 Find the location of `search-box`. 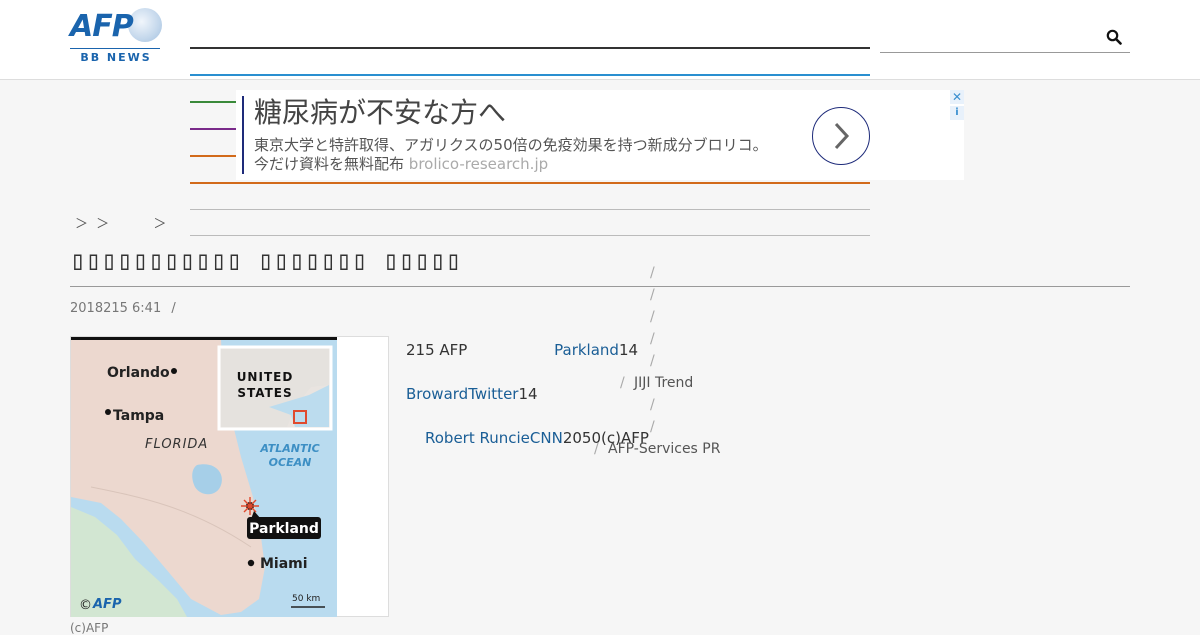

search-box is located at coordinates (1005, 38).